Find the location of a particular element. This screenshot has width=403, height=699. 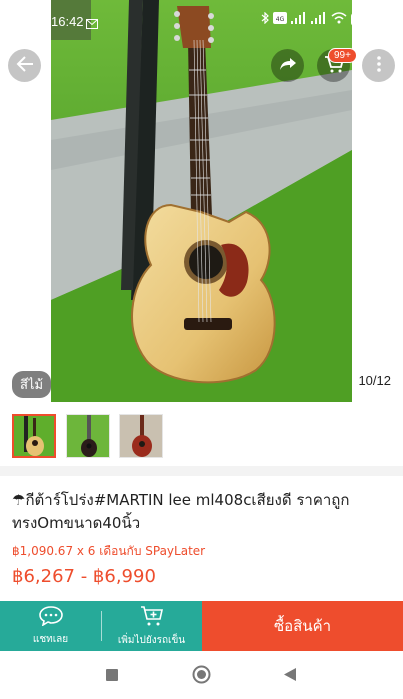

system-nav-bar is located at coordinates (201, 675).